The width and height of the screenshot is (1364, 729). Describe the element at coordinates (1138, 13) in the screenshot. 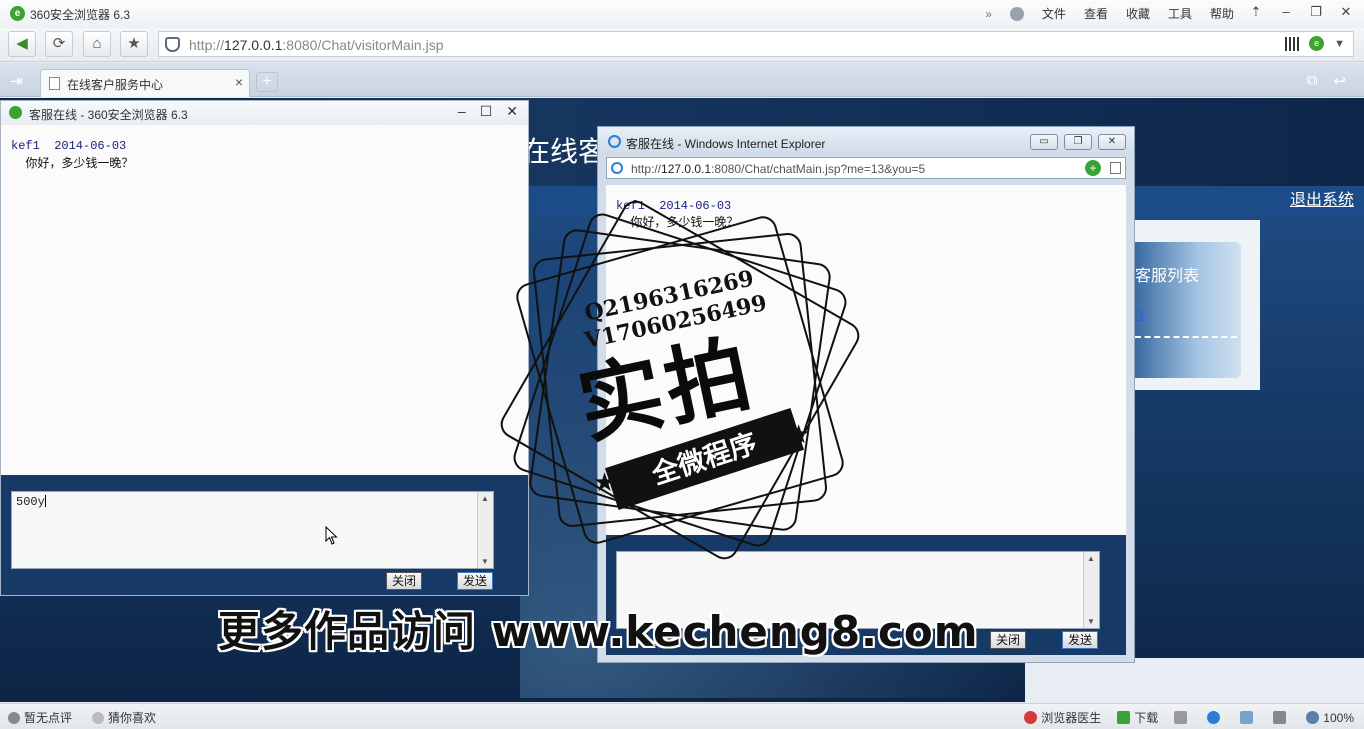

I see `menu-favorites: 收藏` at that location.